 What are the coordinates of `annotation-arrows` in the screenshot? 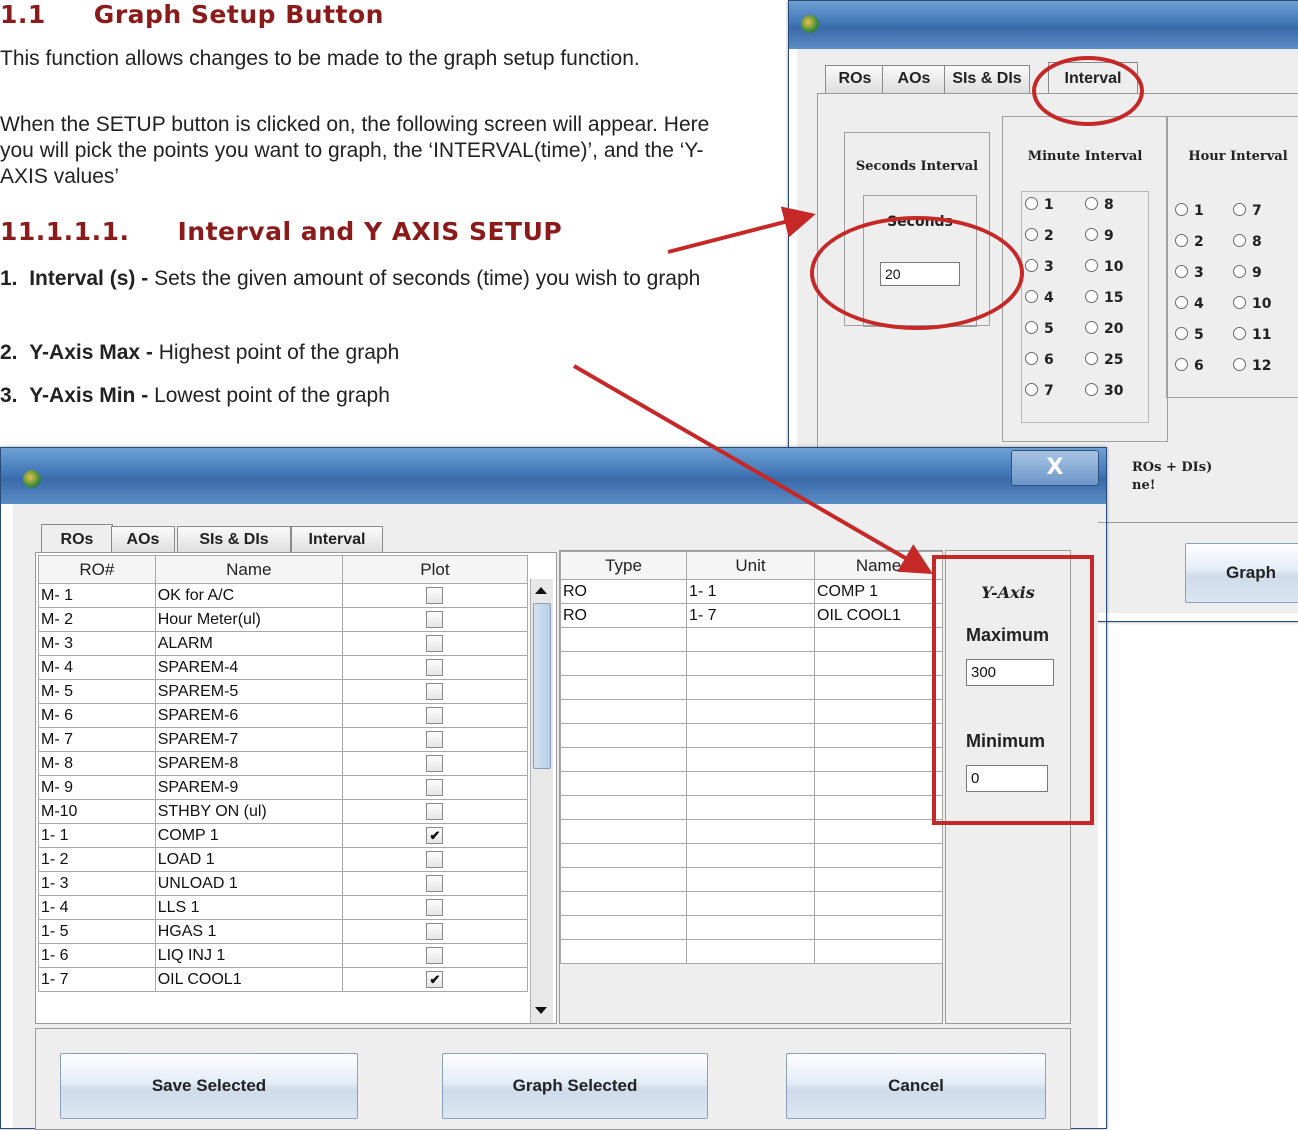 It's located at (752, 390).